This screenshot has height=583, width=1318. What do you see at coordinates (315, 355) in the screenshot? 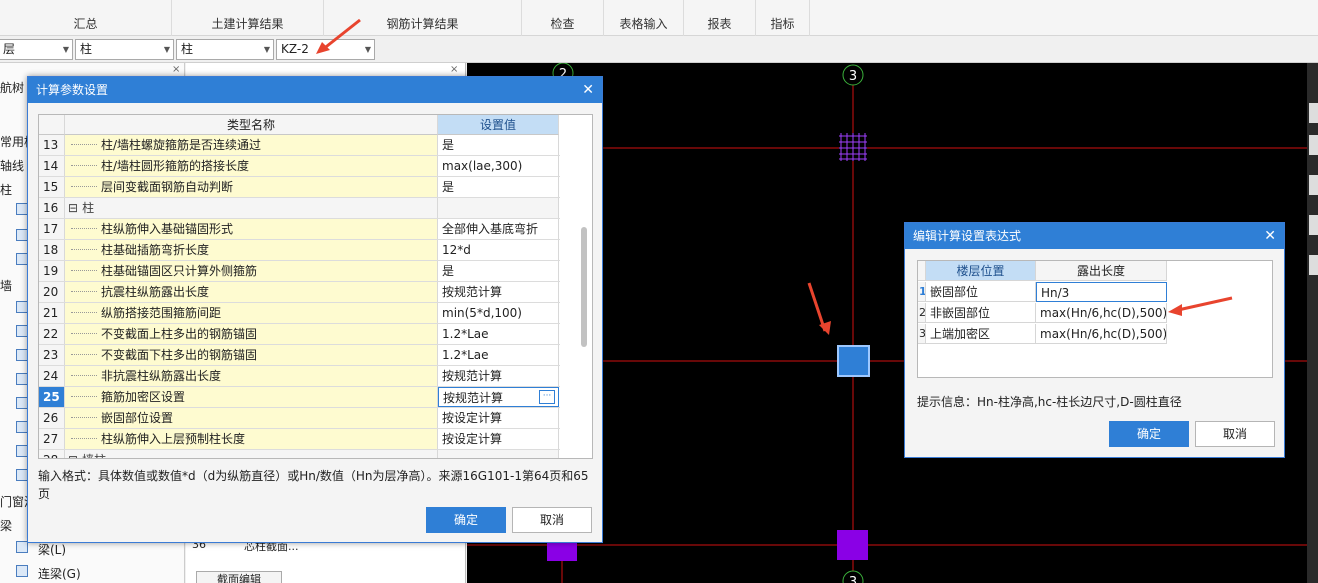
I see `table-row: 23 不变截面下柱多出的钢筋锚固 1.2*Lae` at bounding box center [315, 355].